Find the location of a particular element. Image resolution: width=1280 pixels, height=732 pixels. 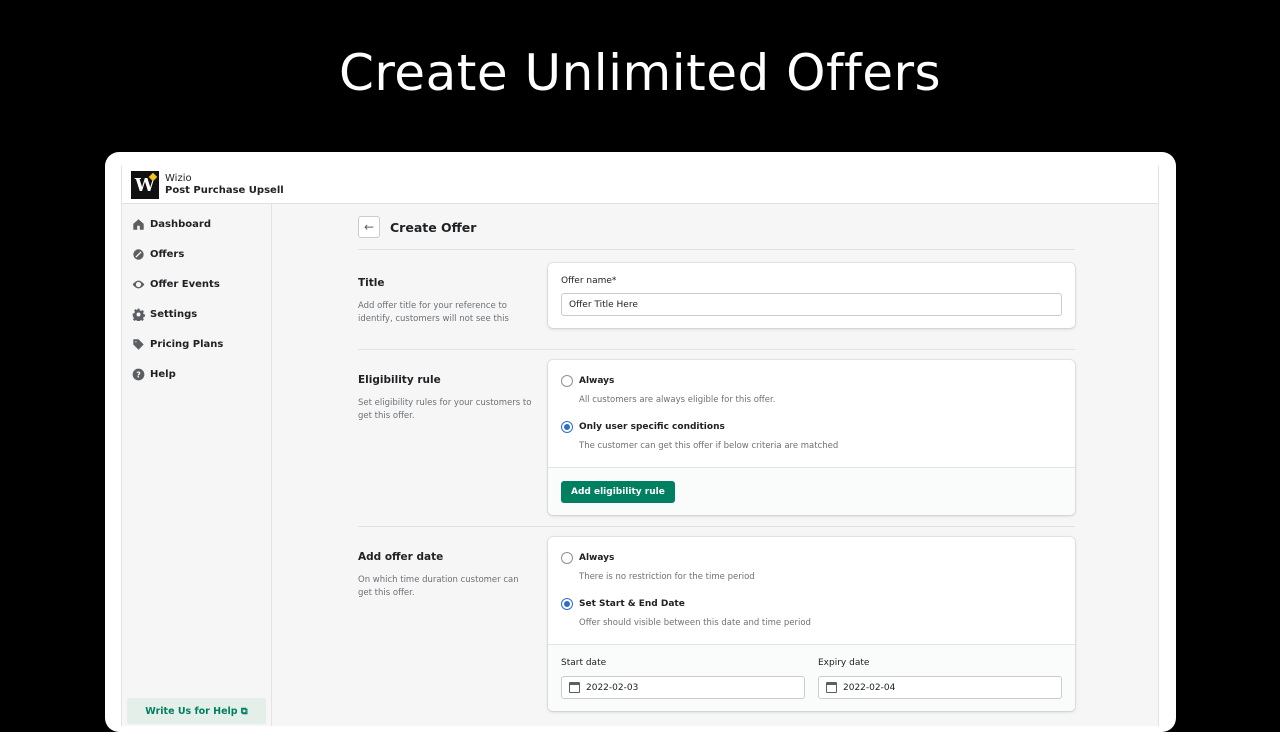

date-range-option: Set Start & End Date is located at coordinates (623, 604).